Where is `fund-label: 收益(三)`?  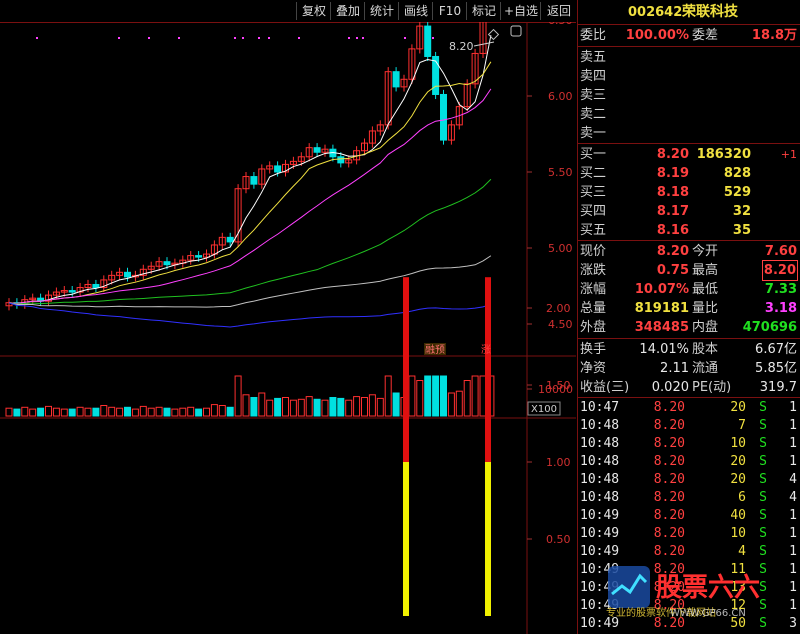 fund-label: 收益(三) is located at coordinates (605, 387).